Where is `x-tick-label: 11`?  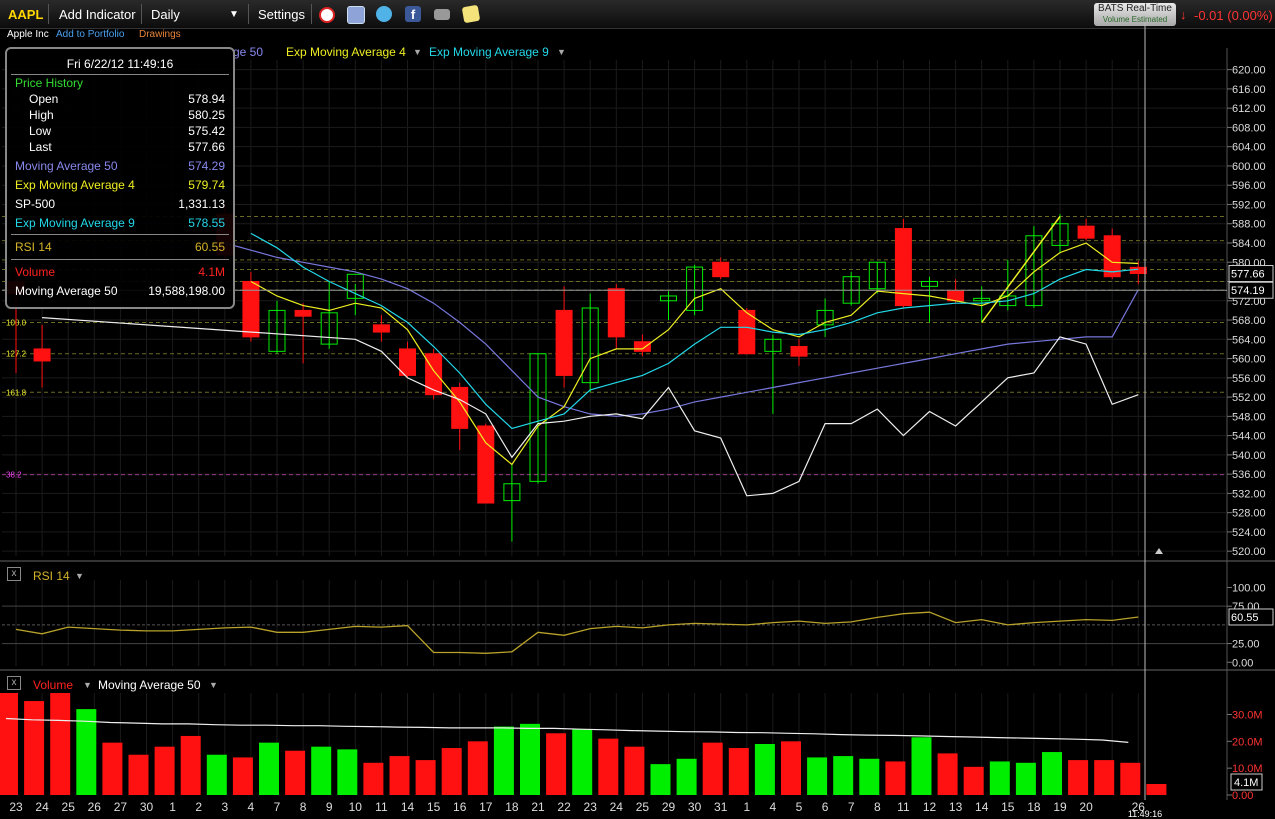 x-tick-label: 11 is located at coordinates (381, 807).